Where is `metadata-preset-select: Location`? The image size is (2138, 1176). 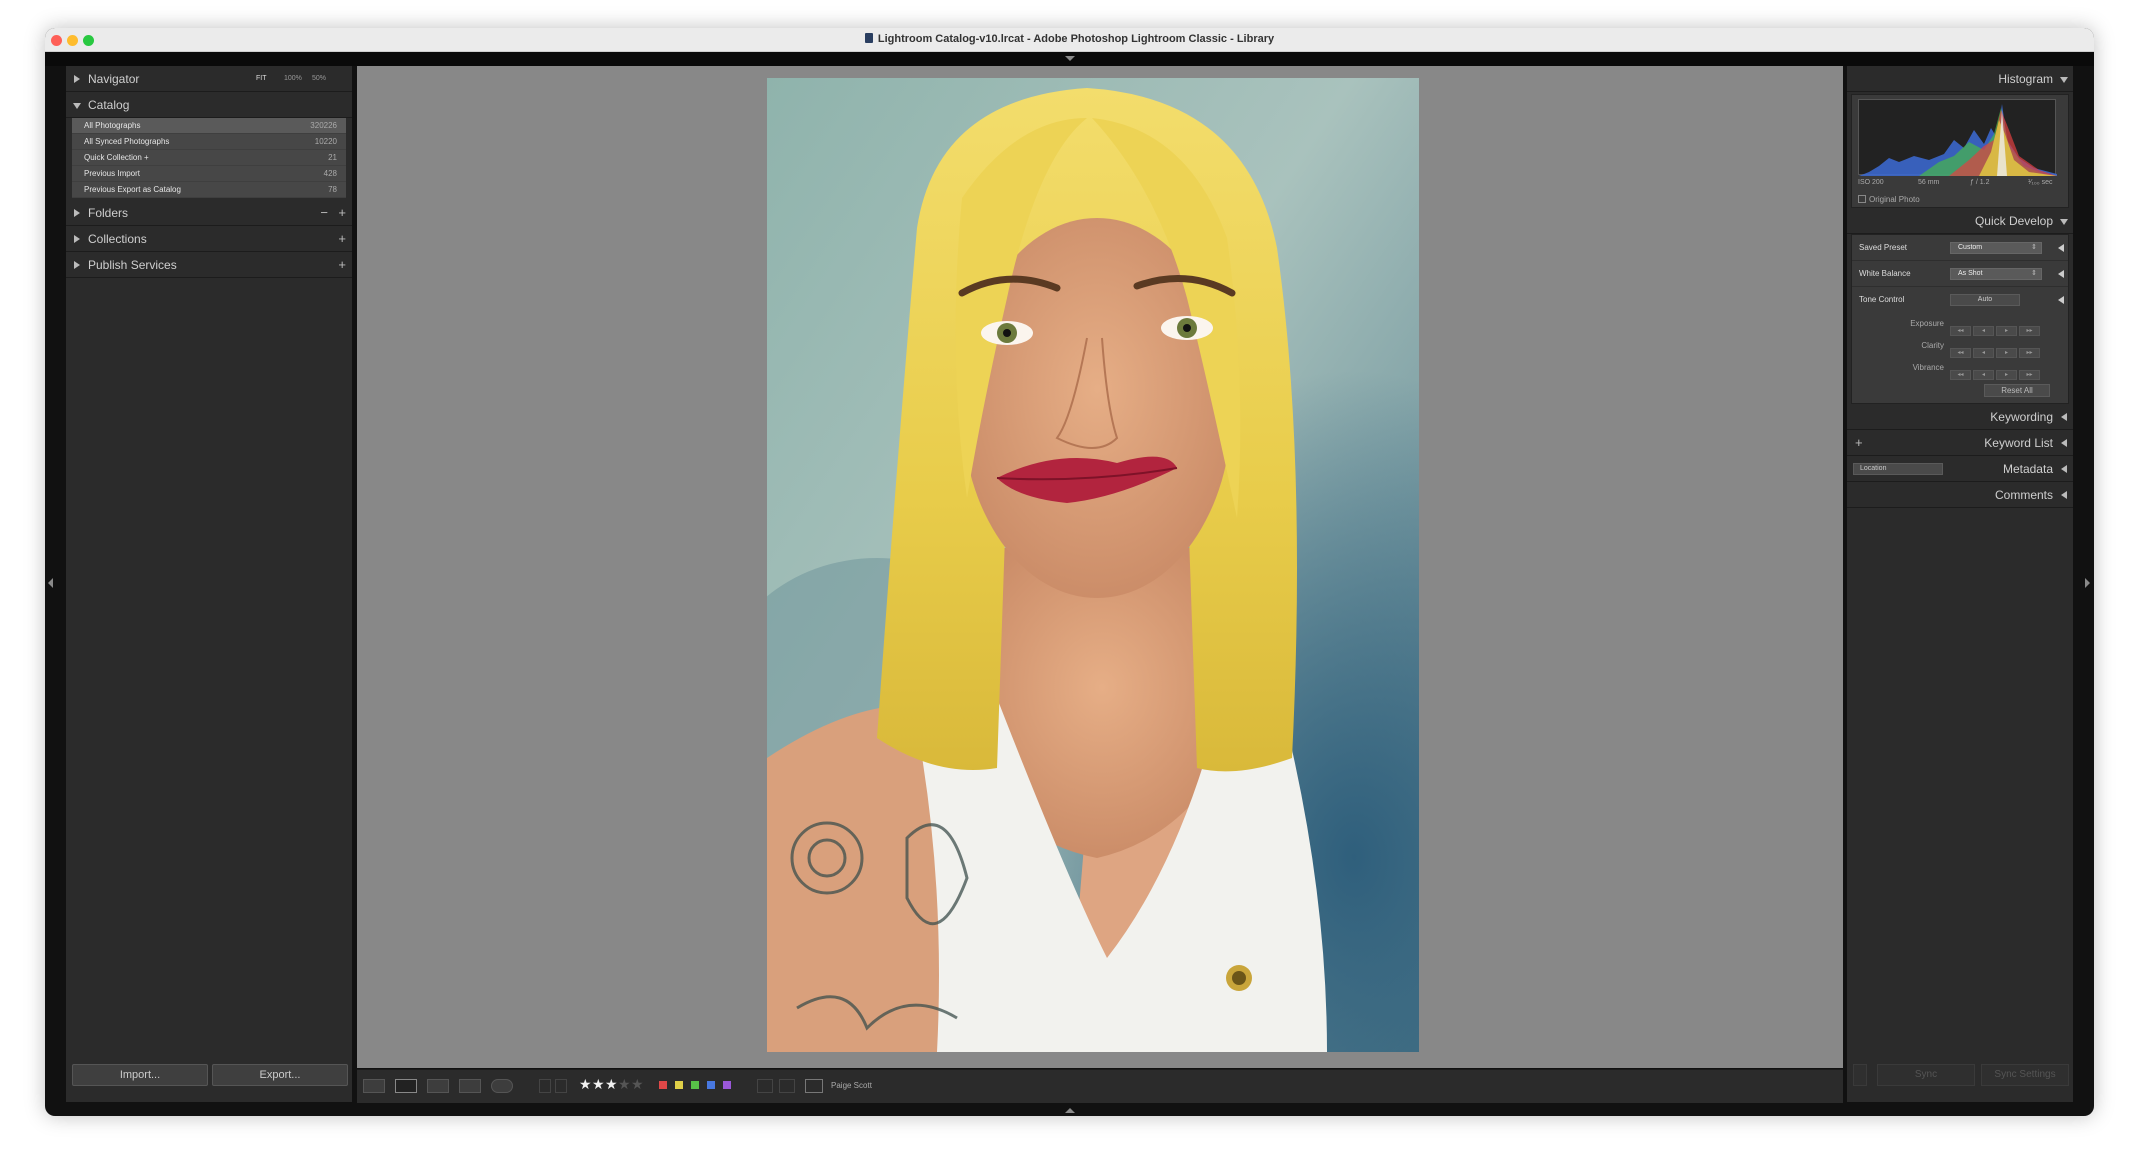 metadata-preset-select: Location is located at coordinates (1898, 469).